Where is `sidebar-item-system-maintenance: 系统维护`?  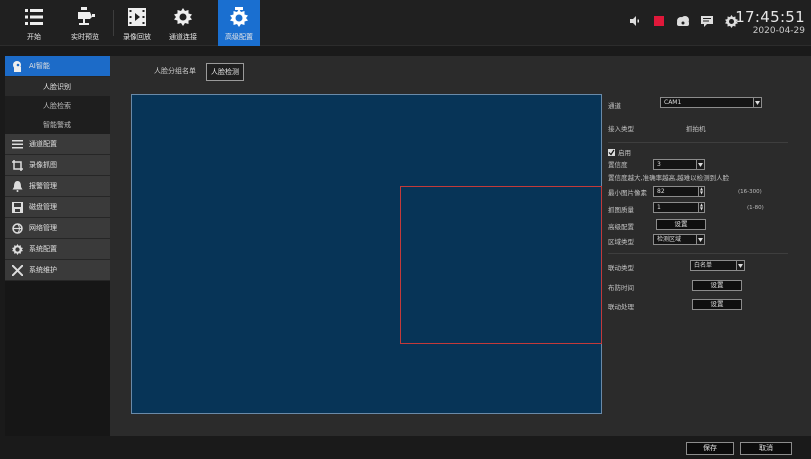
sidebar-item-system-maintenance: 系统维护 is located at coordinates (57, 270).